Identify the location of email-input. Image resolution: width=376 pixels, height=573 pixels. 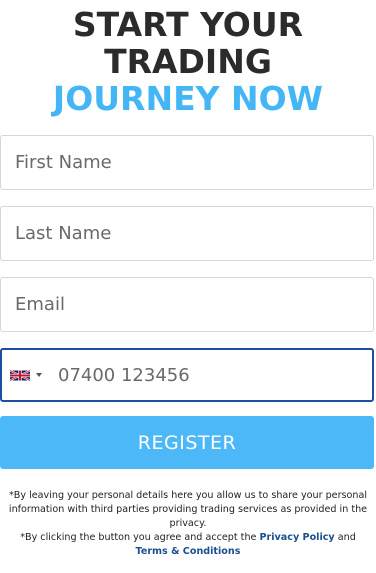
(187, 304).